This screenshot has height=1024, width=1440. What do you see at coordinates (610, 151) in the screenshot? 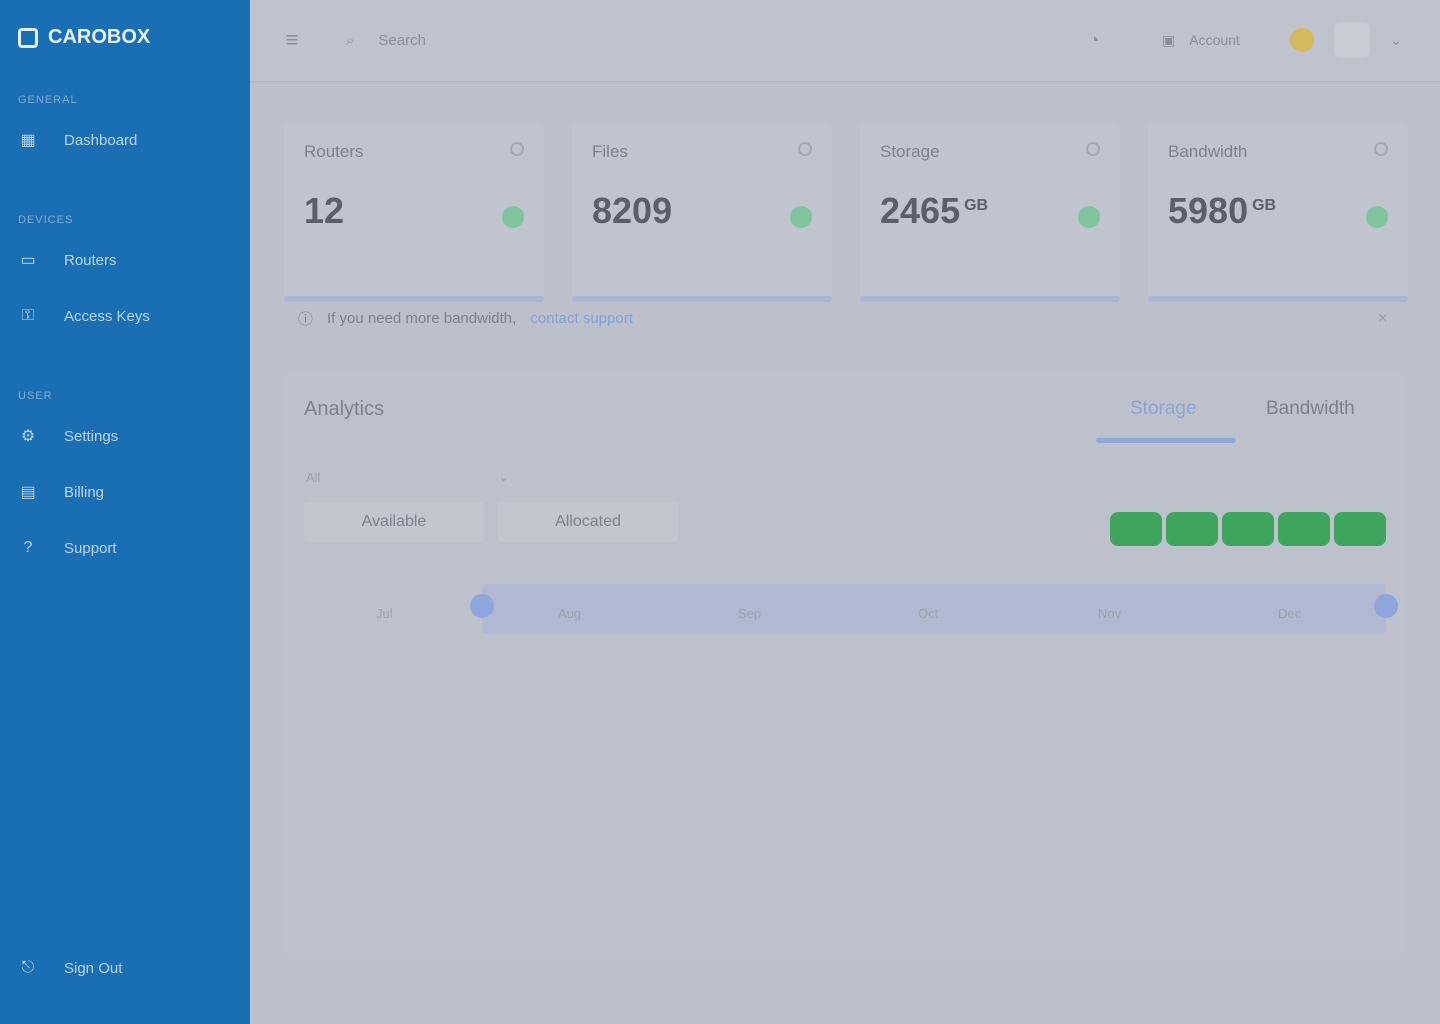
I see `card-title: Files` at bounding box center [610, 151].